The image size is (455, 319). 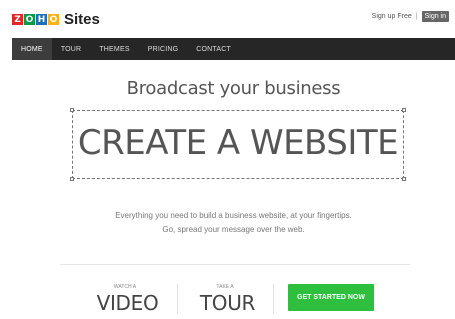 I want to click on video-label: VIDEO, so click(x=127, y=303).